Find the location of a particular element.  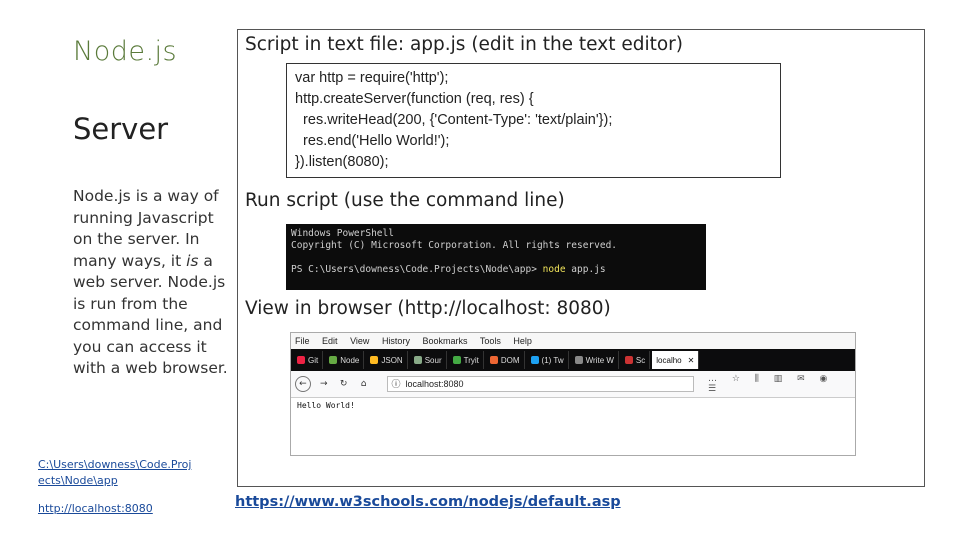

info-icon: ⓘ is located at coordinates (396, 384).